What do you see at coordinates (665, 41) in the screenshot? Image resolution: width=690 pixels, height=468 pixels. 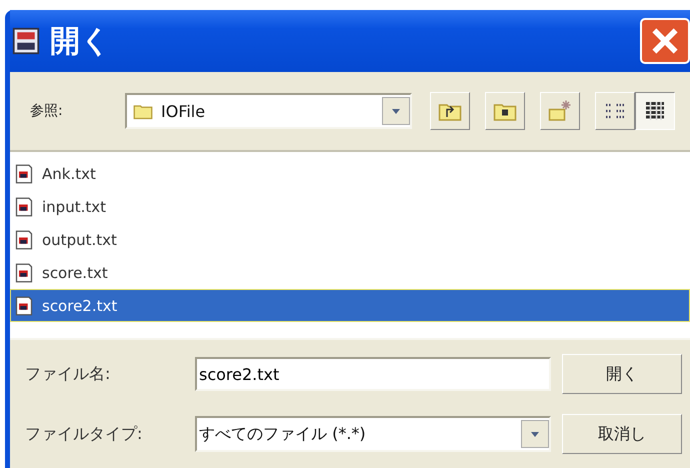 I see `close-button` at bounding box center [665, 41].